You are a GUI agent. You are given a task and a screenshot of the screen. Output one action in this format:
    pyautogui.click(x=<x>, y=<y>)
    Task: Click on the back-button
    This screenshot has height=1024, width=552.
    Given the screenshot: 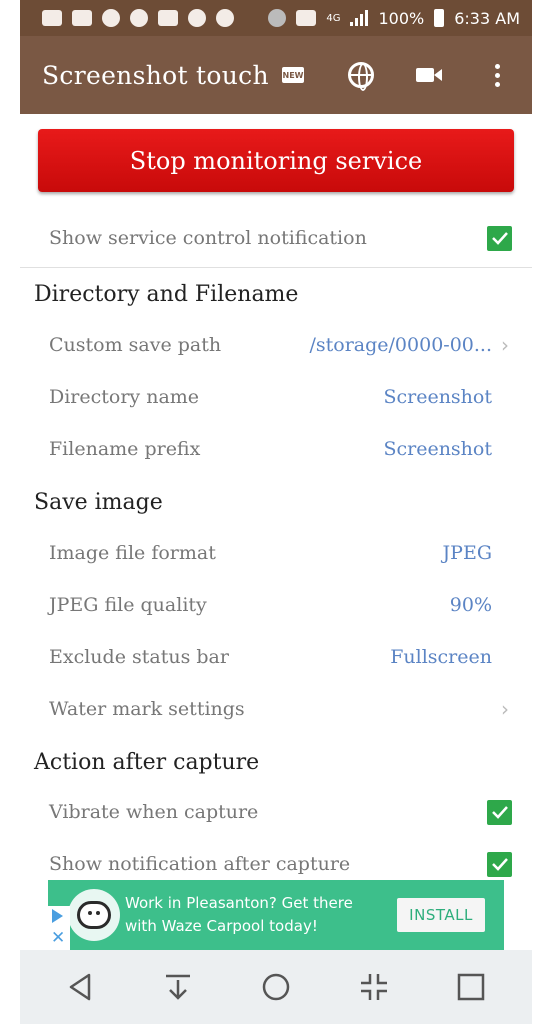 What is the action you would take?
    pyautogui.click(x=81, y=987)
    